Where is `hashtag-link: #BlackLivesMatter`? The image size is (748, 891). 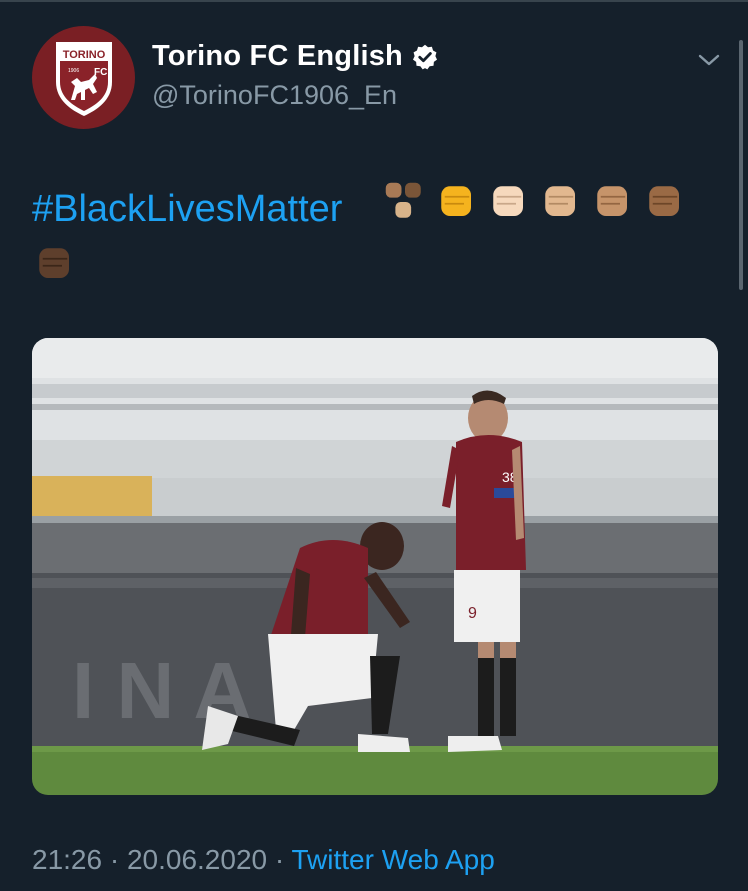 hashtag-link: #BlackLivesMatter is located at coordinates (187, 209).